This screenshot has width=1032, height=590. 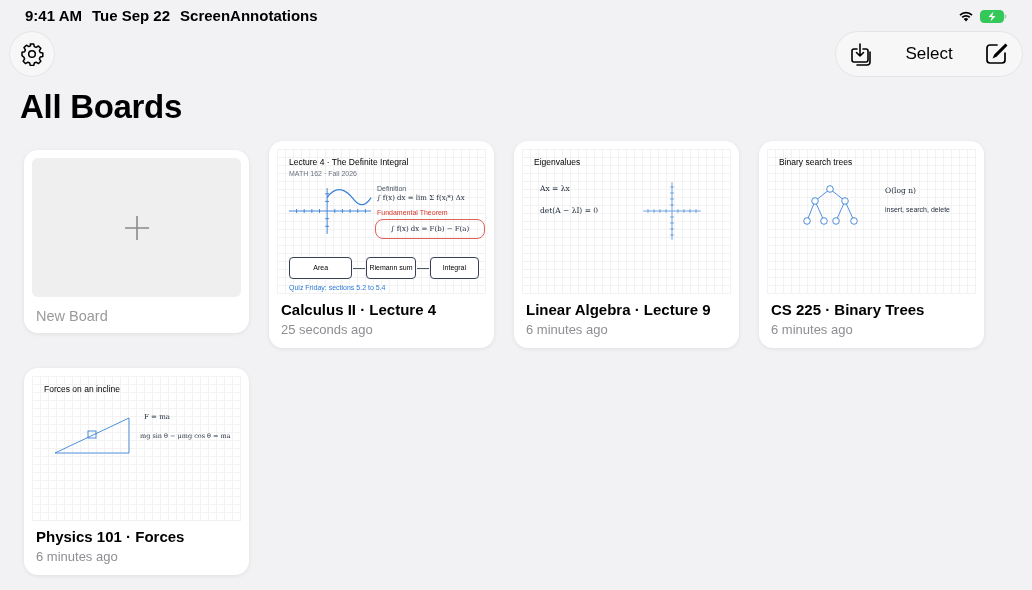 What do you see at coordinates (249, 15) in the screenshot?
I see `app-name: ScreenAnnotations` at bounding box center [249, 15].